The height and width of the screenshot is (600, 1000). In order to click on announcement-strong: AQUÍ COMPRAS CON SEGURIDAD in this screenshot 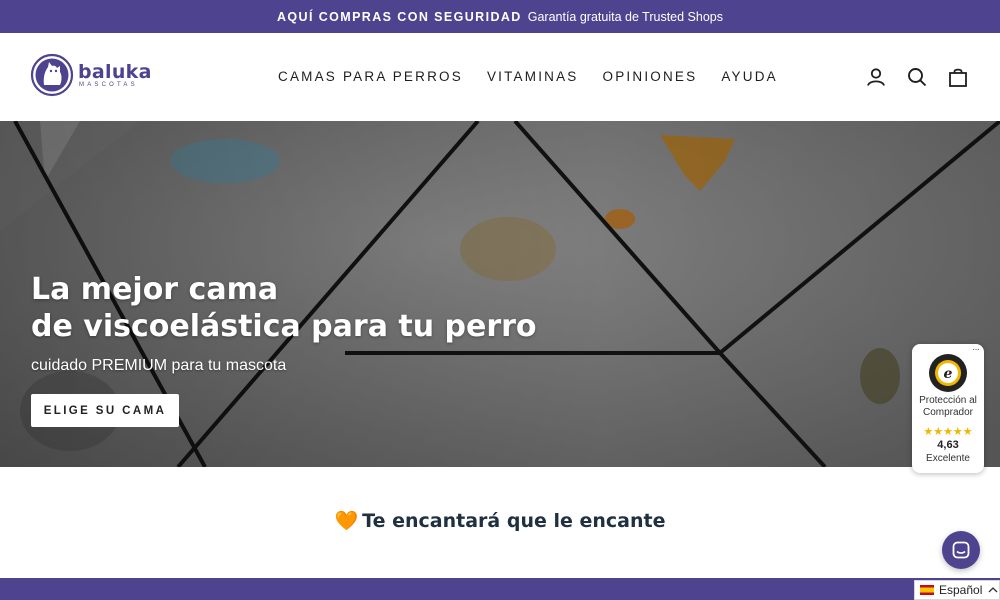, I will do `click(399, 16)`.